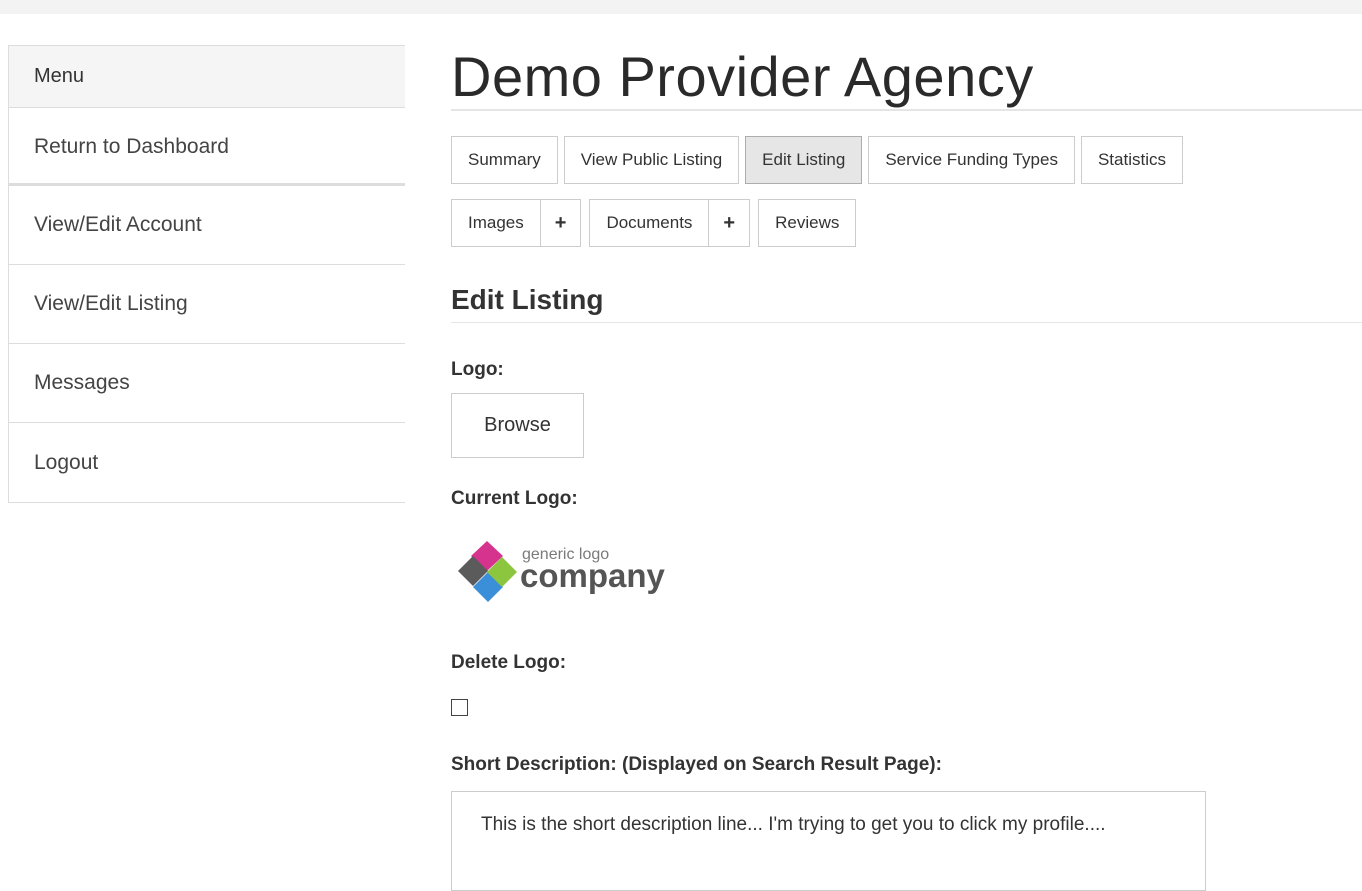  What do you see at coordinates (807, 223) in the screenshot?
I see `tab-reviews: Reviews` at bounding box center [807, 223].